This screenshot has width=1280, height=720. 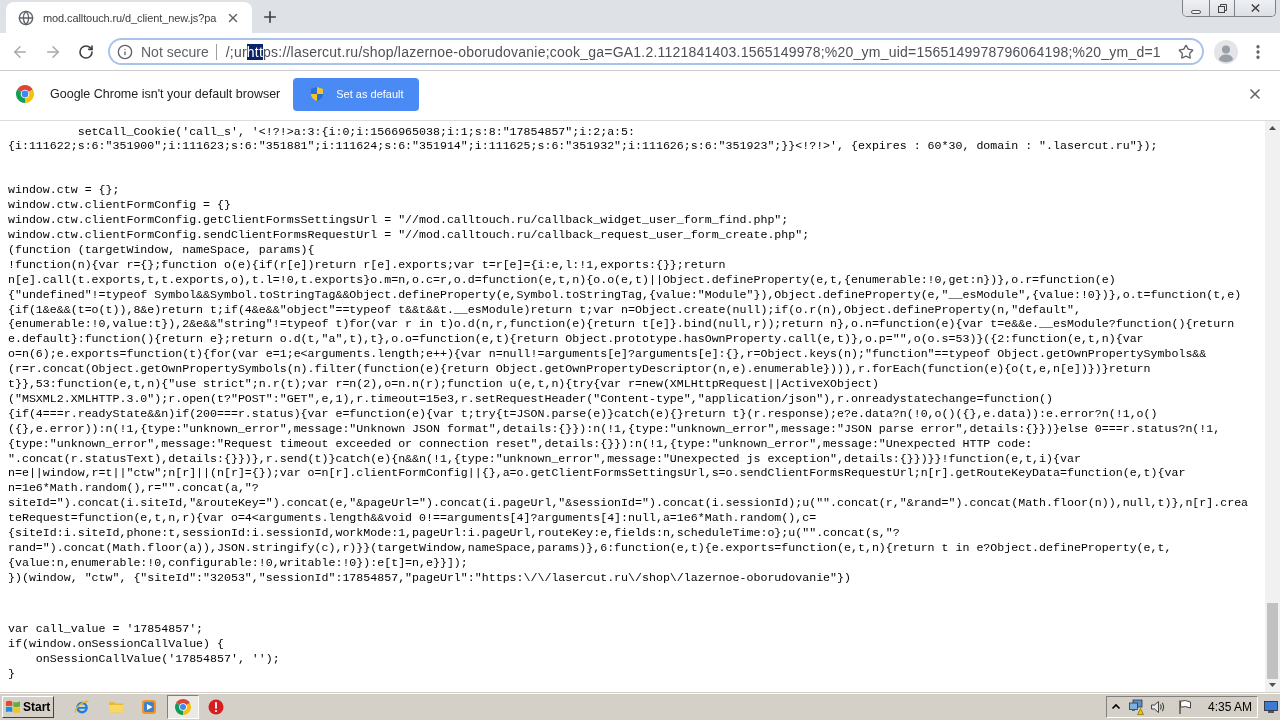 What do you see at coordinates (614, 429) in the screenshot?
I see `code-line: ({},e.error)):n(!1,{type:"unknown_error",message:"Unknown JSON format",details:{}}):n(!1,{type:"unknown_error",message:"JSON parse error",details:{}})}else 0===r.status?n(!1,` at bounding box center [614, 429].